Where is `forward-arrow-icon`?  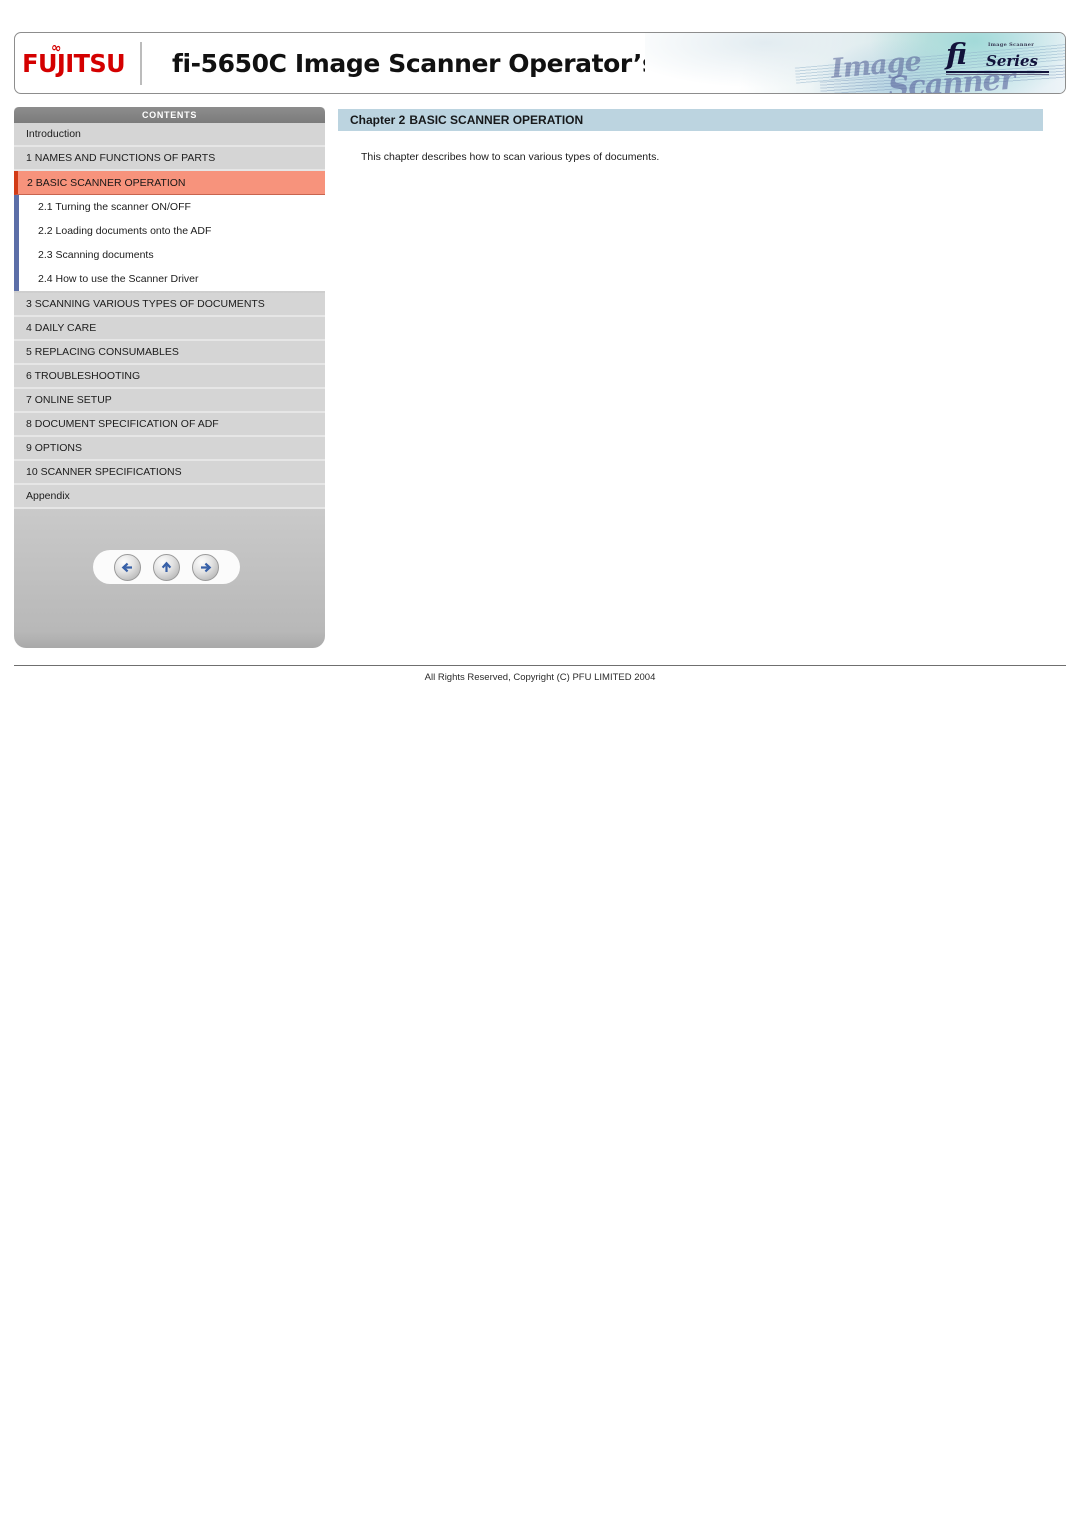 forward-arrow-icon is located at coordinates (205, 567).